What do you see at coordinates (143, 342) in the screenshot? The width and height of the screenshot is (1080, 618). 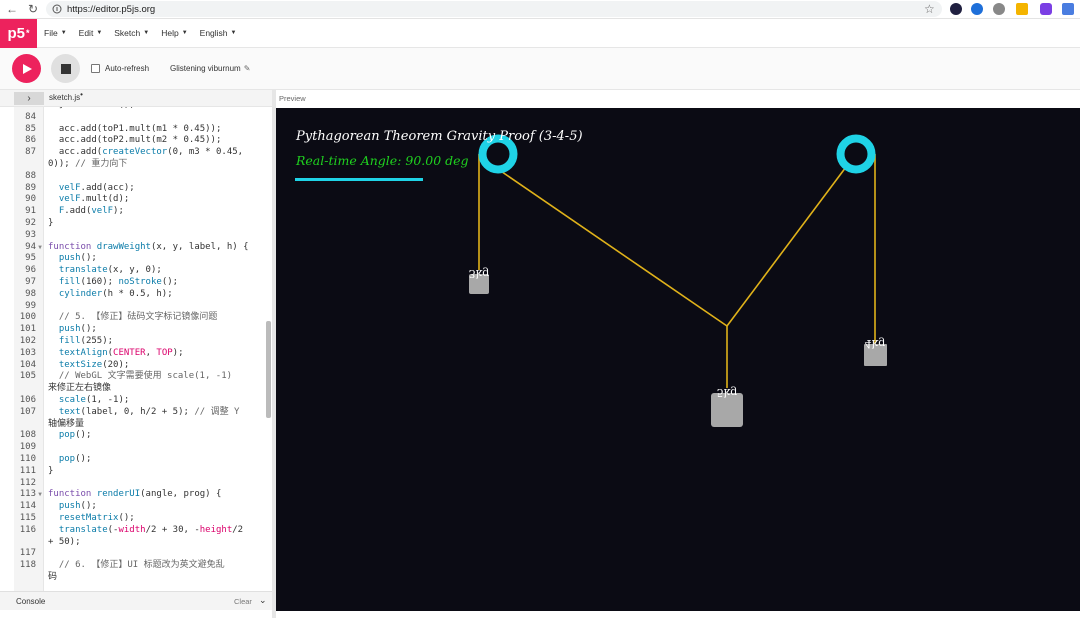 I see `code-line: 102 fill(255);` at bounding box center [143, 342].